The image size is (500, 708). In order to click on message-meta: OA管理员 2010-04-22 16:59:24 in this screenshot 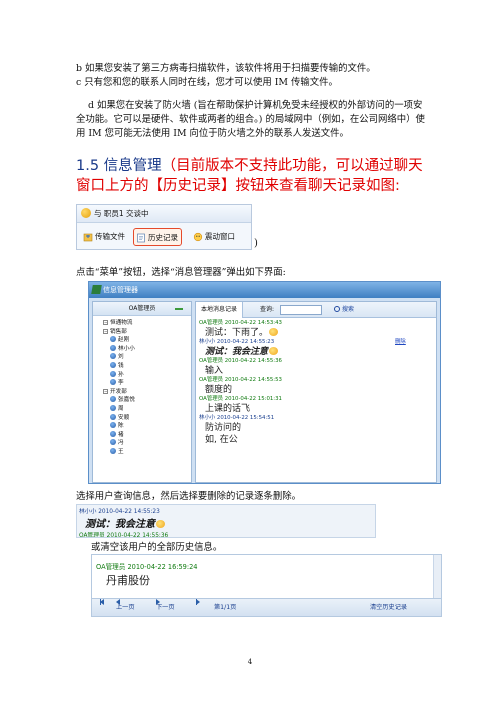, I will do `click(147, 567)`.